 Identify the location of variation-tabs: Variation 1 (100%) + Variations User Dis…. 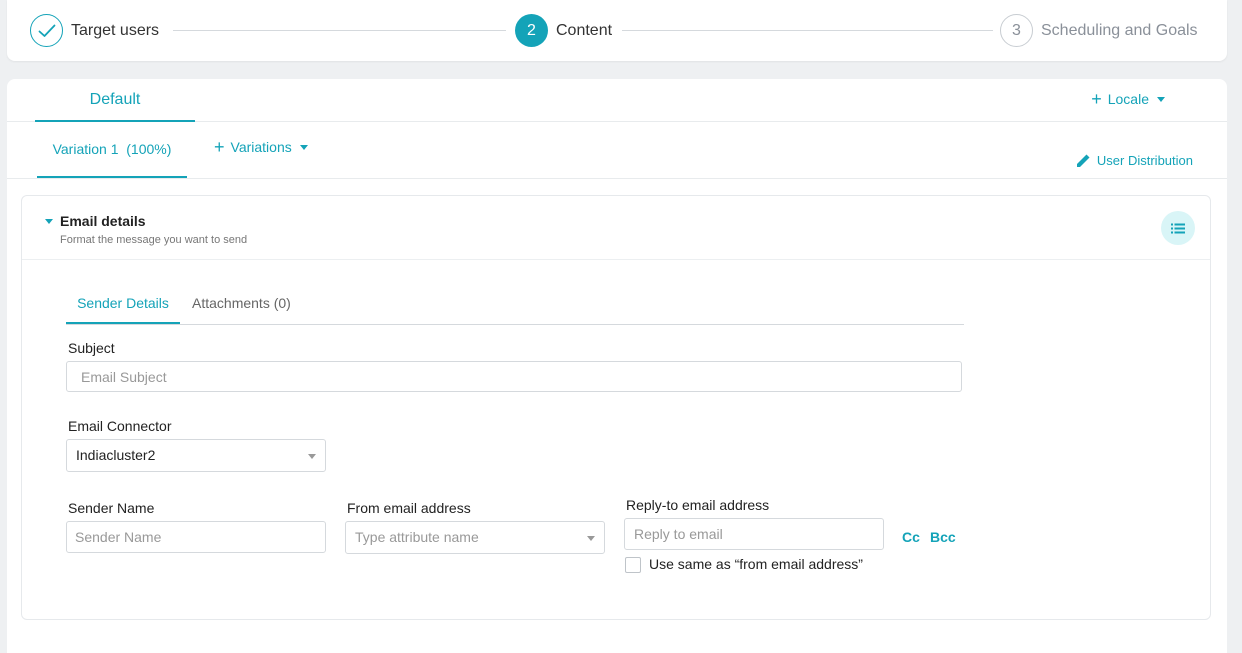
(617, 150).